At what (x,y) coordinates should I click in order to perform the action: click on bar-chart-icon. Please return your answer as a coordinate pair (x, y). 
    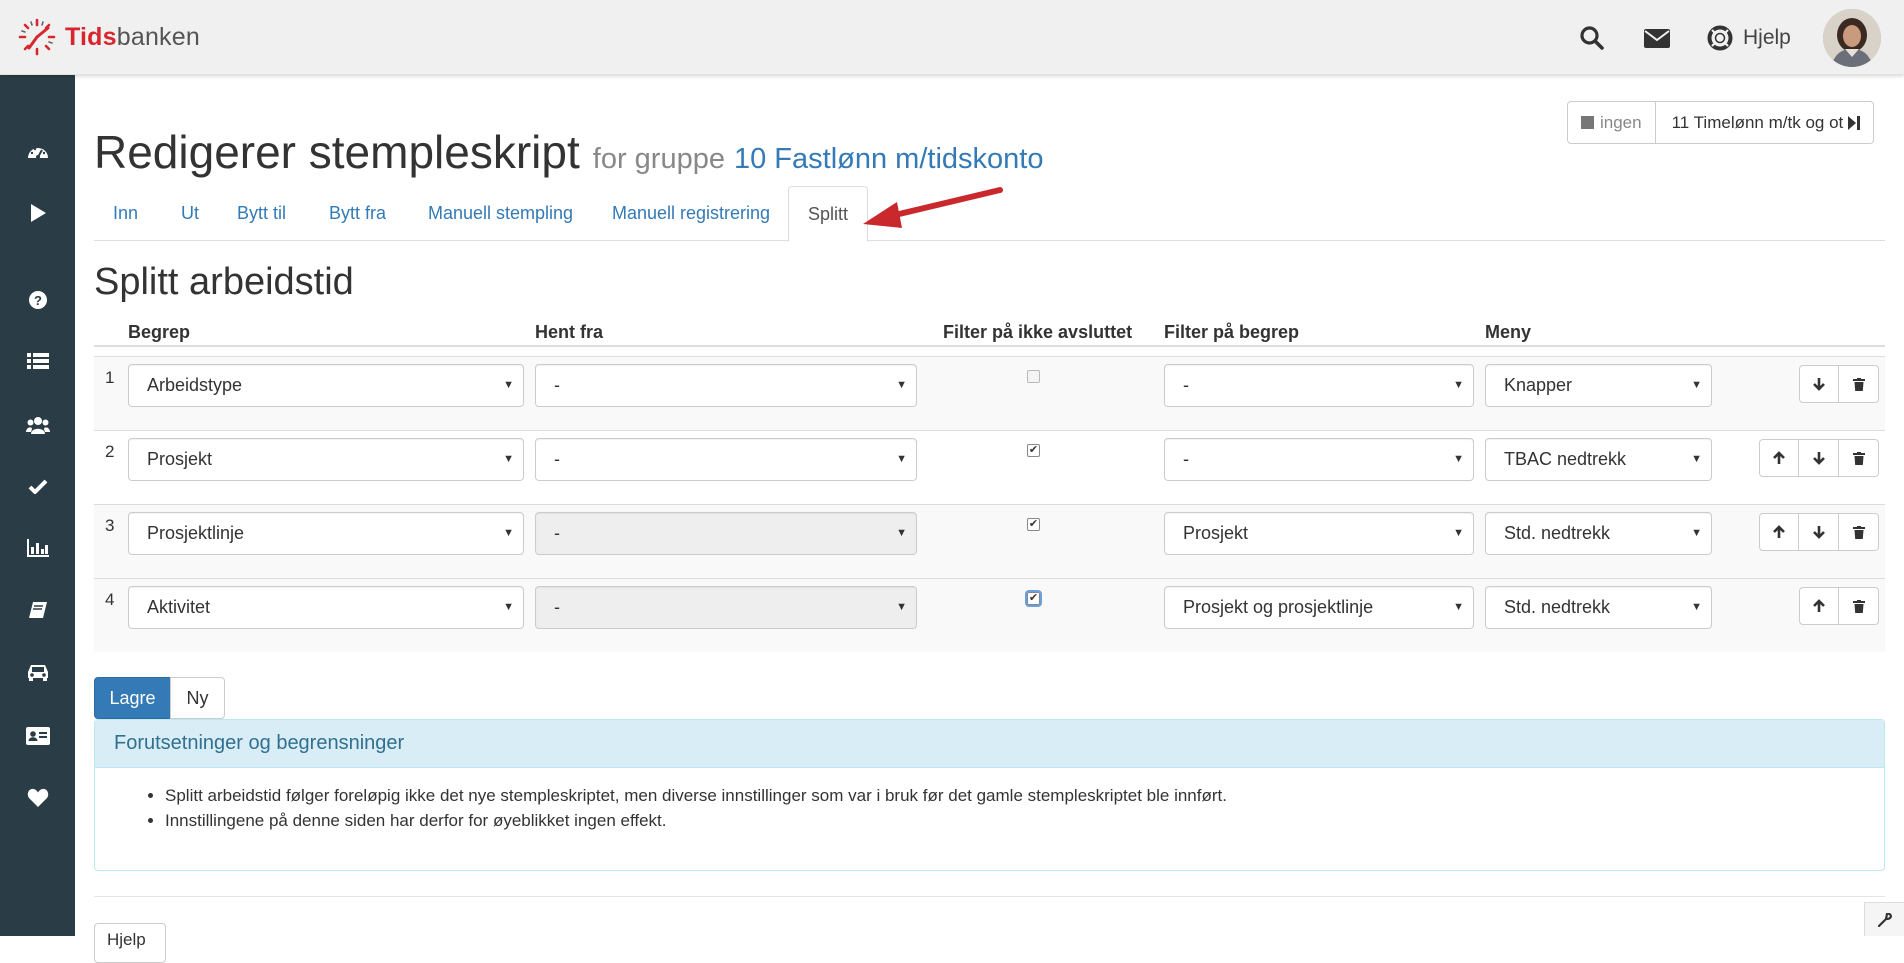
    Looking at the image, I should click on (37, 548).